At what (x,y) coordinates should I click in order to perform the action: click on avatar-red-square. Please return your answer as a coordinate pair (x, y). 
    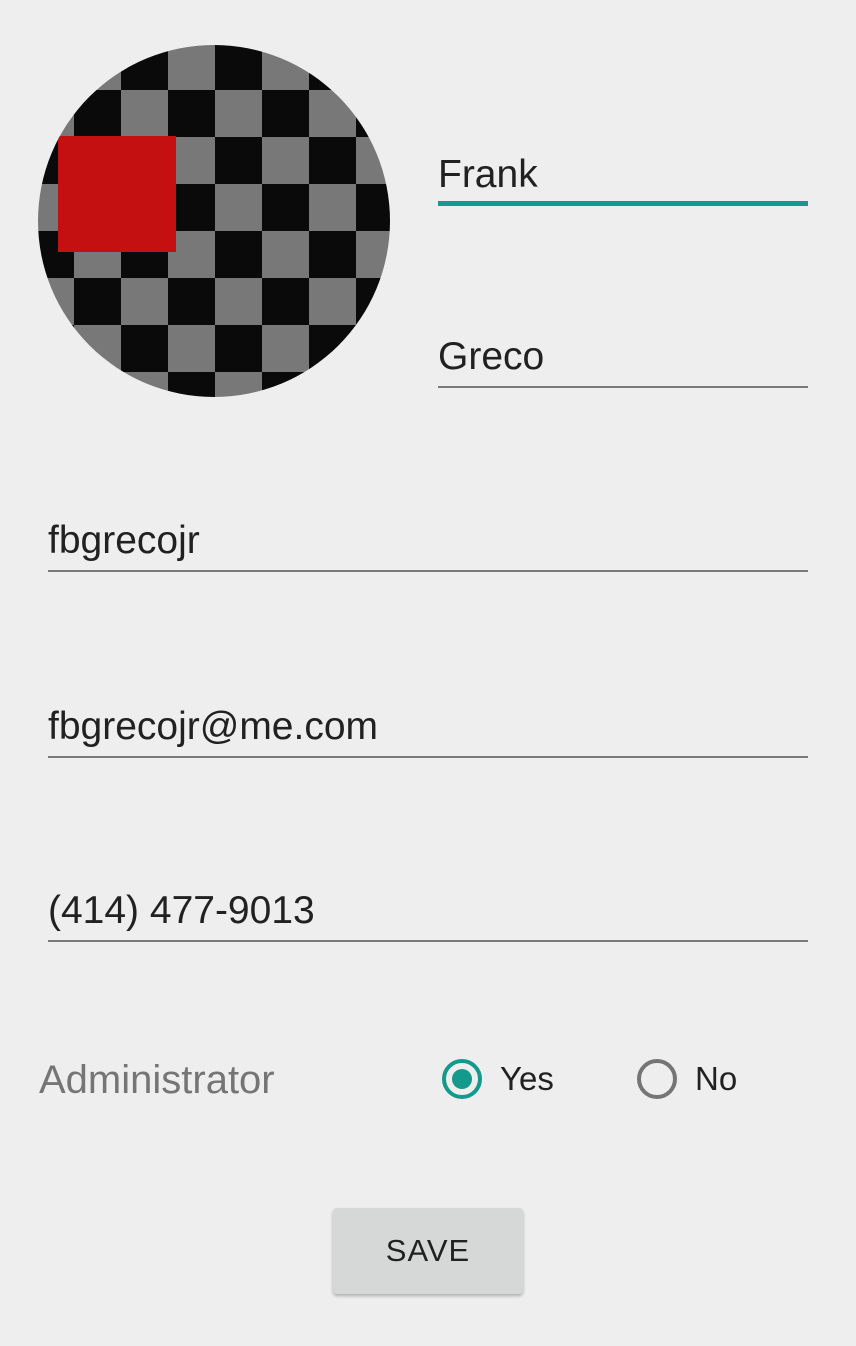
    Looking at the image, I should click on (117, 194).